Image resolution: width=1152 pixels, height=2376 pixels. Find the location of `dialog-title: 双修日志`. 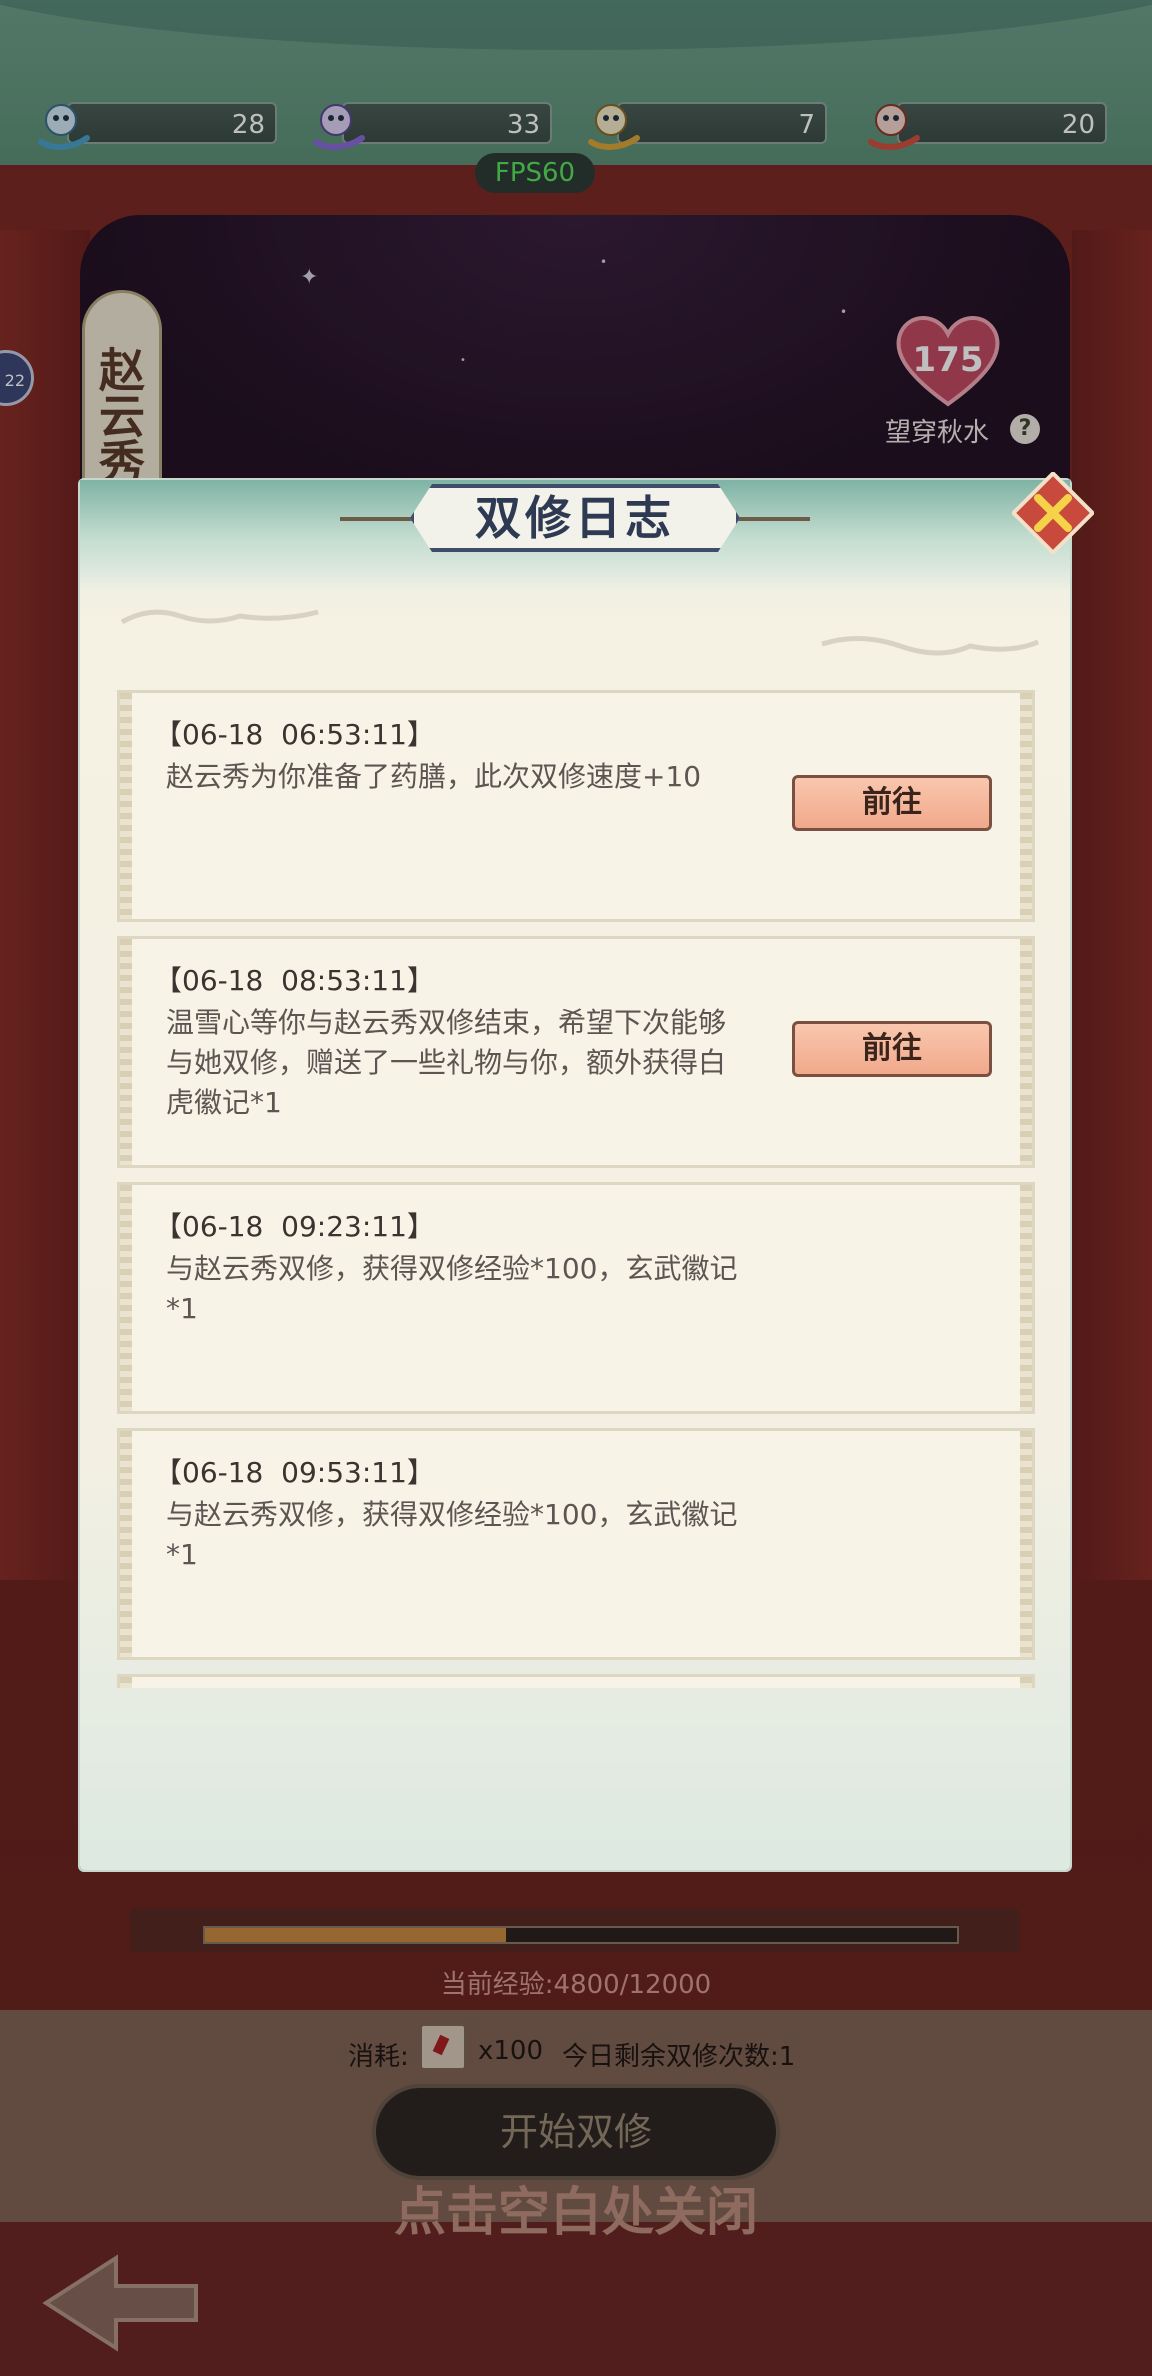

dialog-title: 双修日志 is located at coordinates (575, 518).